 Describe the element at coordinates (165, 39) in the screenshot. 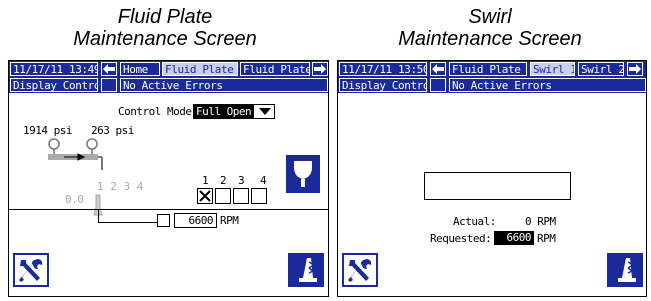

I see `left-caption-line2: Maintenance Screen` at that location.